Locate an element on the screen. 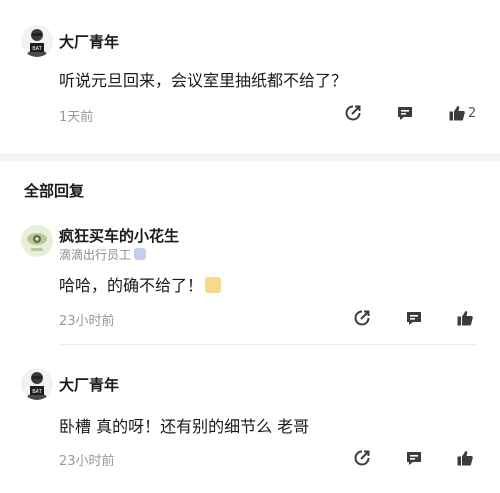 The height and width of the screenshot is (493, 500). verified-badge-icon is located at coordinates (140, 254).